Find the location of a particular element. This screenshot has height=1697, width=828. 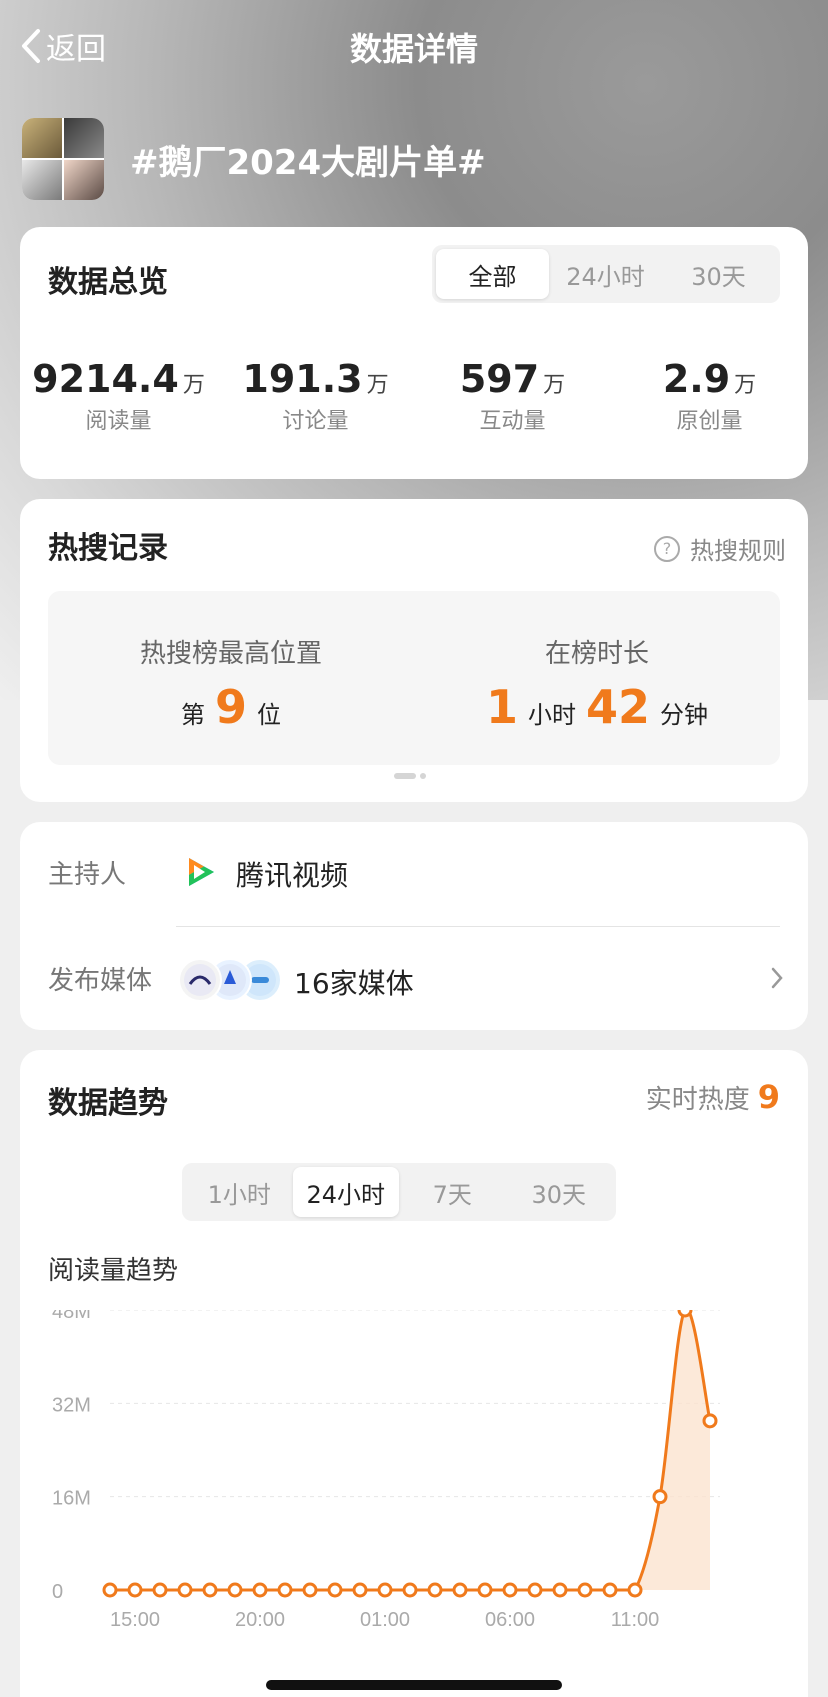

overview-range-tabs: 全部 24小时 30天 is located at coordinates (606, 274).